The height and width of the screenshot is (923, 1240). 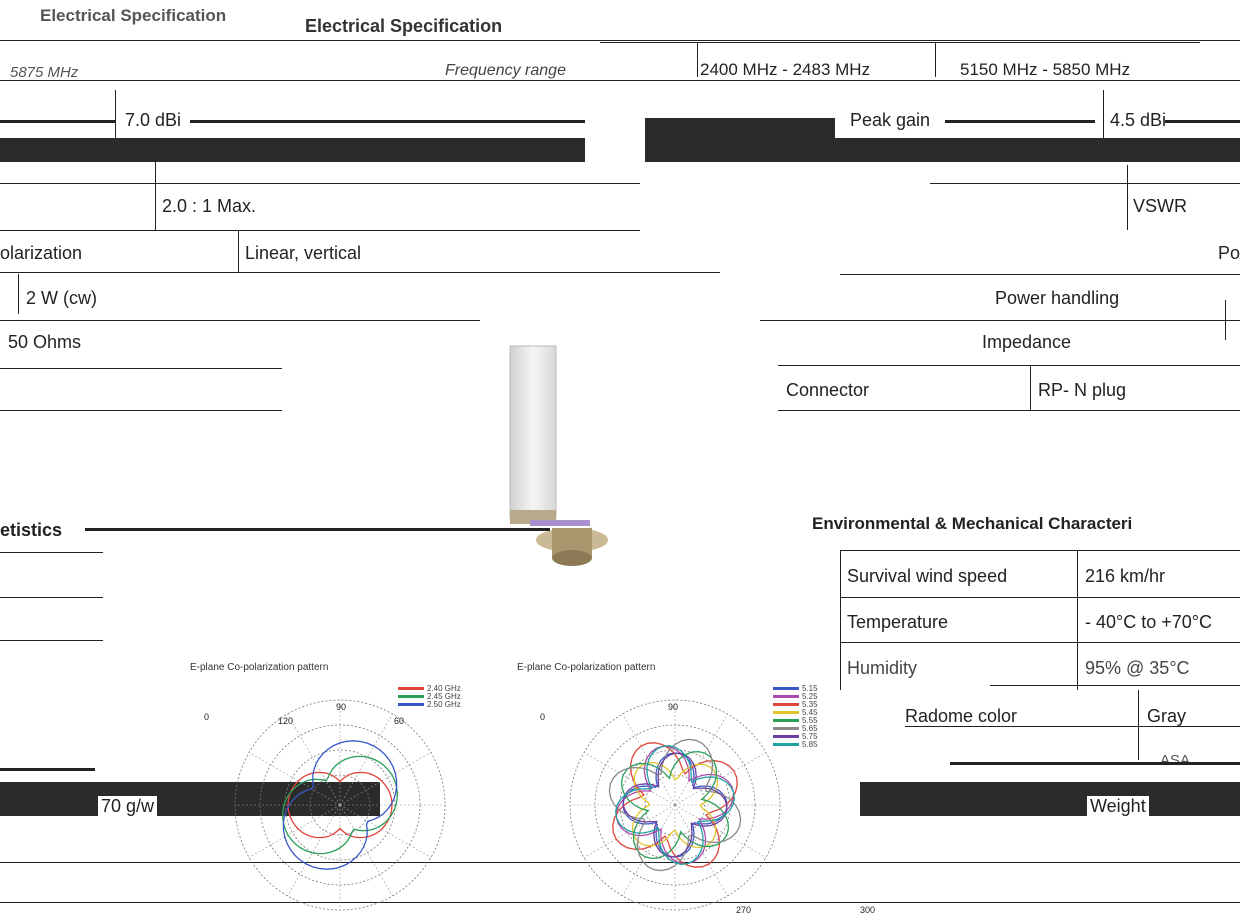 What do you see at coordinates (45, 342) in the screenshot?
I see `impedance-value: 50 Ohms` at bounding box center [45, 342].